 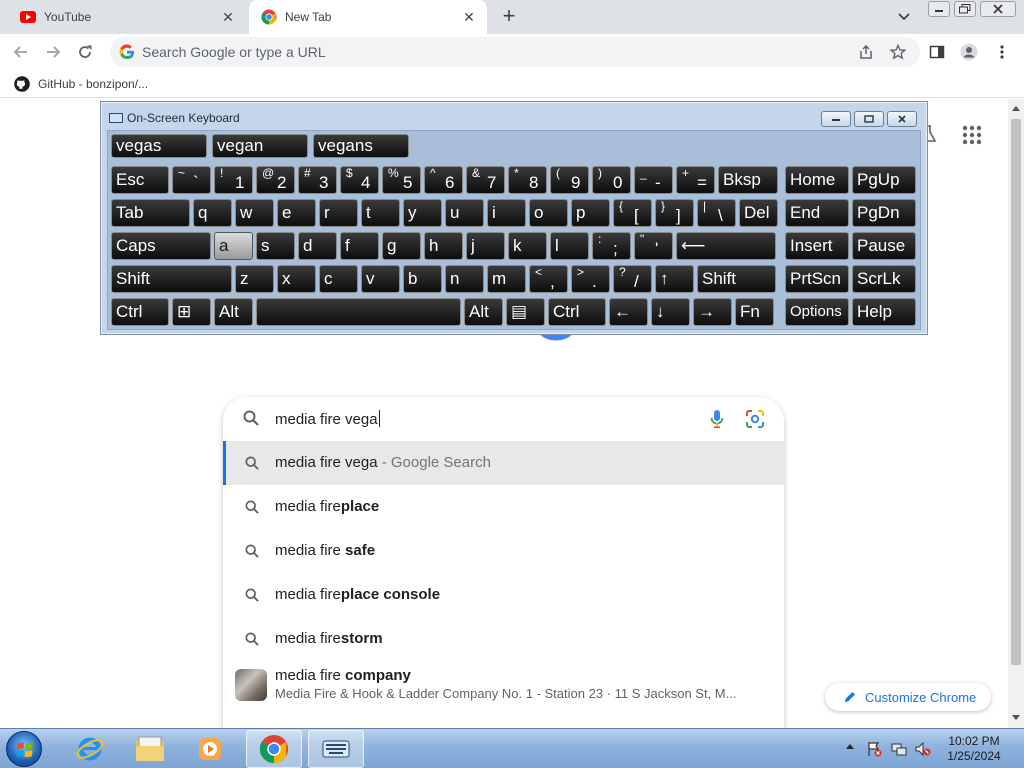 What do you see at coordinates (469, 17) in the screenshot?
I see `close-tab-icon: ✕` at bounding box center [469, 17].